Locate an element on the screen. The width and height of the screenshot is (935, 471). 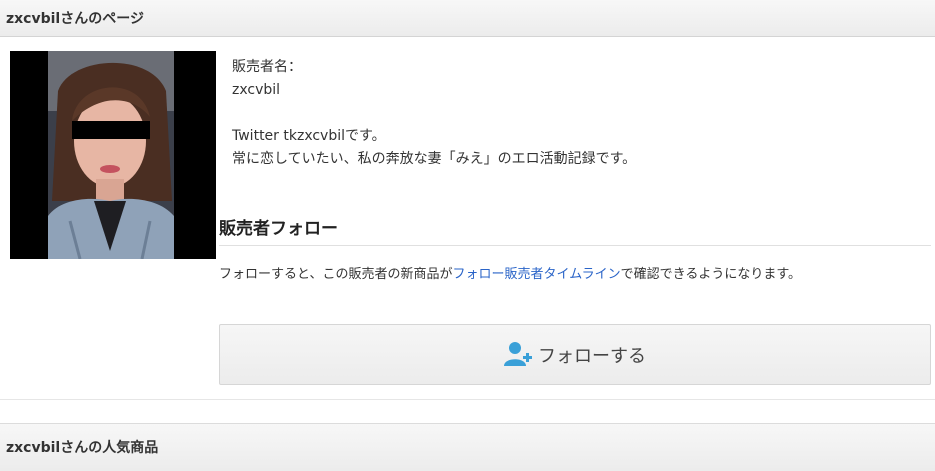
popular-products-title: zxcvbilさんの人気商品 is located at coordinates (82, 448).